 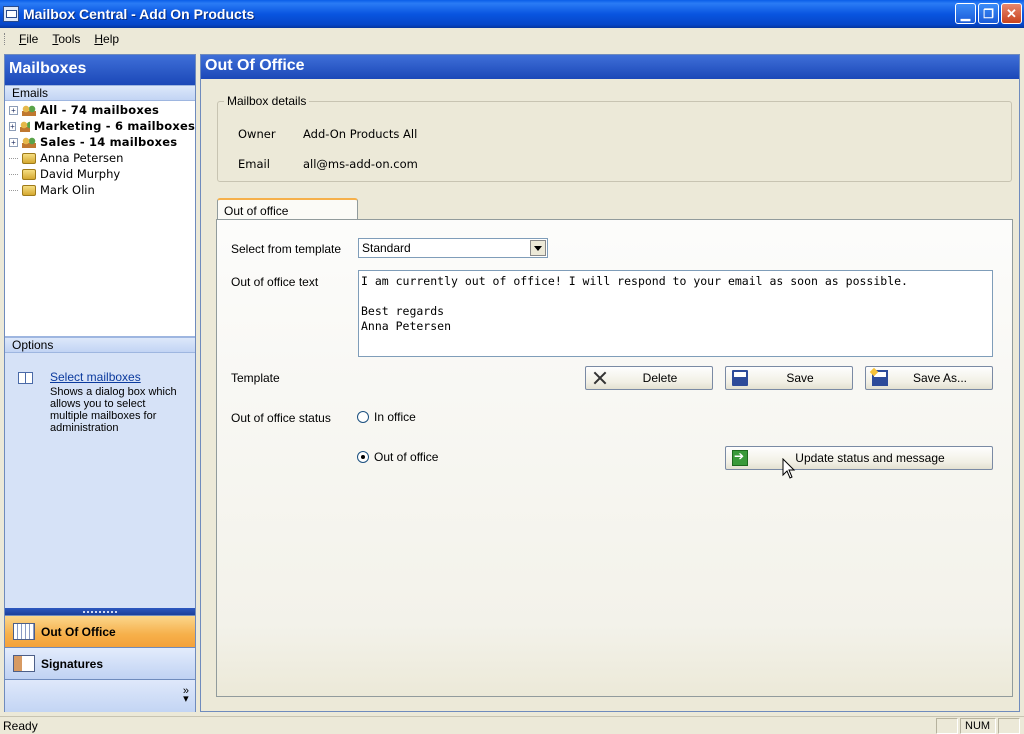 What do you see at coordinates (100, 174) in the screenshot?
I see `tree-item-david-murphy: David Murphy` at bounding box center [100, 174].